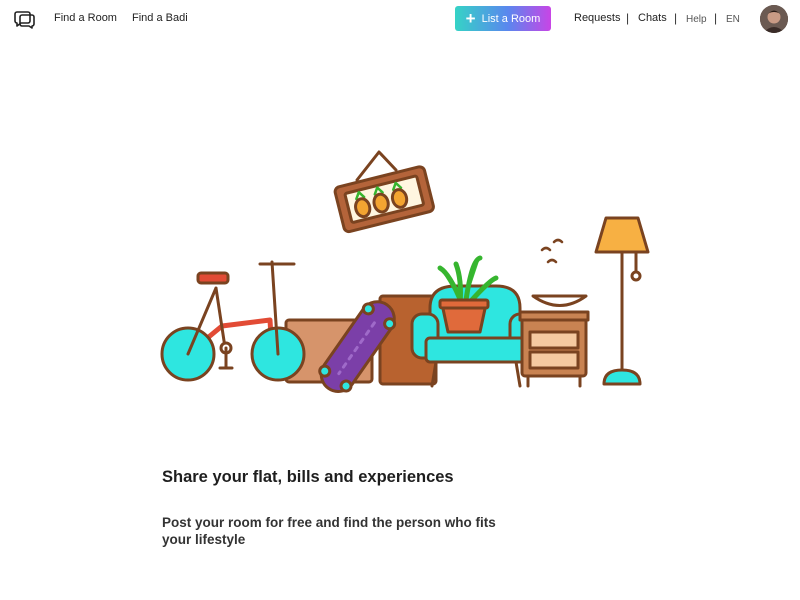  What do you see at coordinates (696, 19) in the screenshot?
I see `nav-help-link: Help` at bounding box center [696, 19].